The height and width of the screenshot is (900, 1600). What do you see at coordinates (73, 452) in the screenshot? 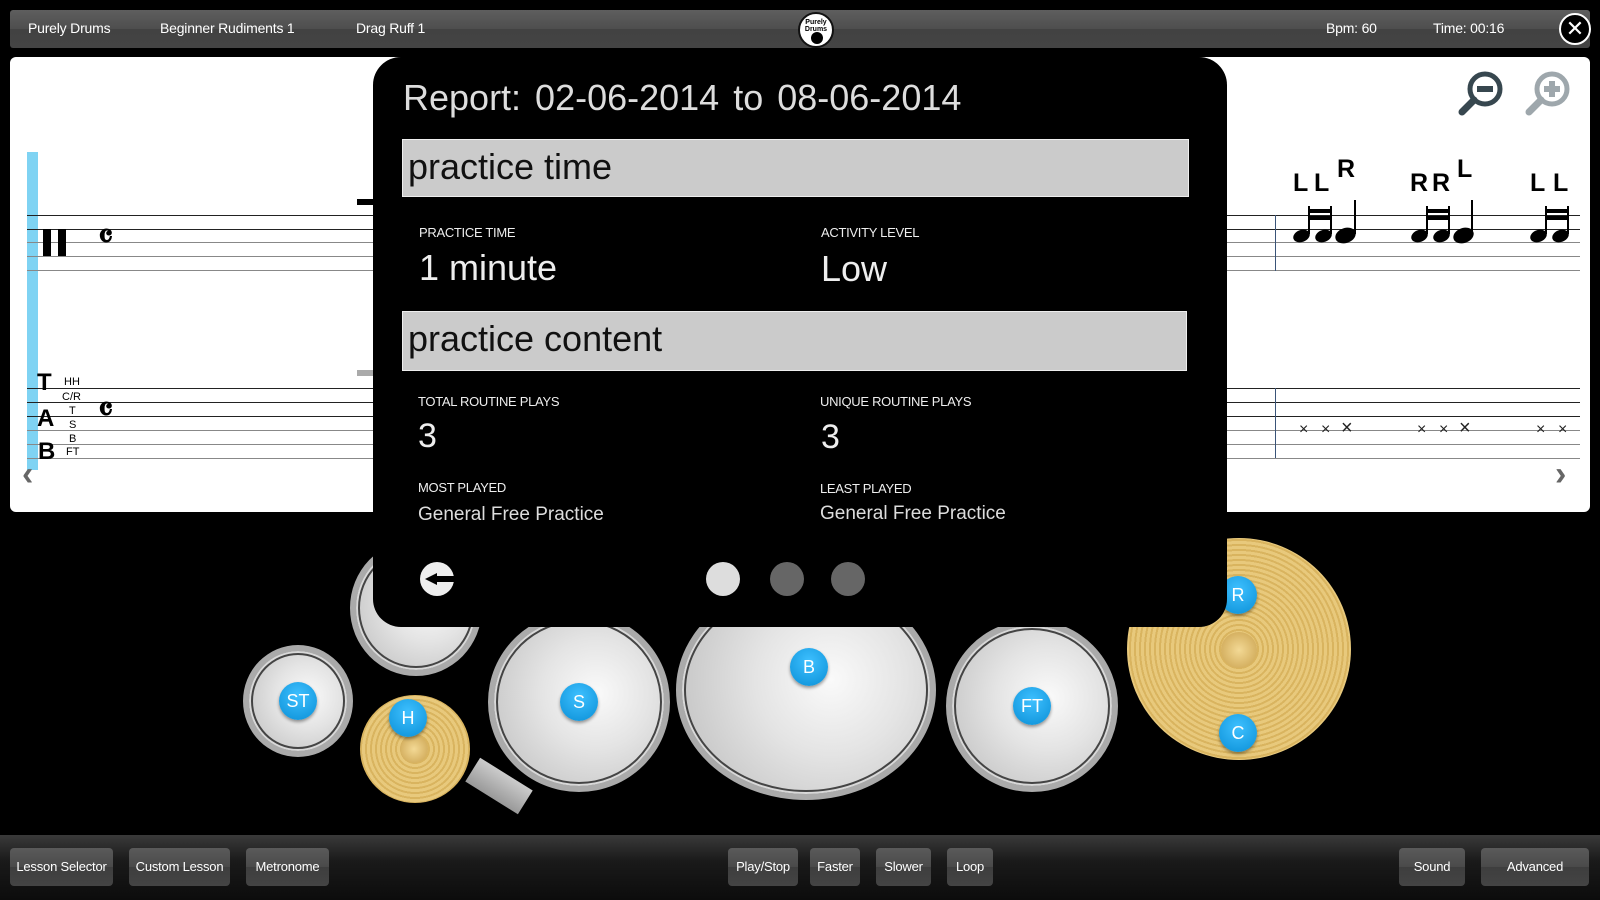
I see `tab-voice-ft: FT` at bounding box center [73, 452].